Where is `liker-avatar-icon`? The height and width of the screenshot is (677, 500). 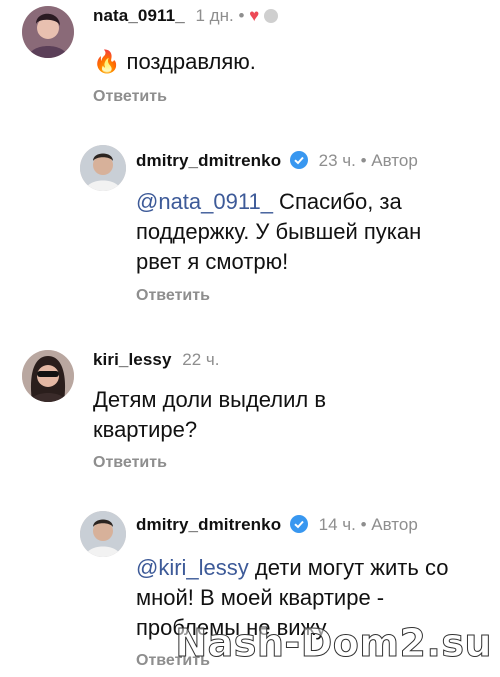
liker-avatar-icon is located at coordinates (270, 16).